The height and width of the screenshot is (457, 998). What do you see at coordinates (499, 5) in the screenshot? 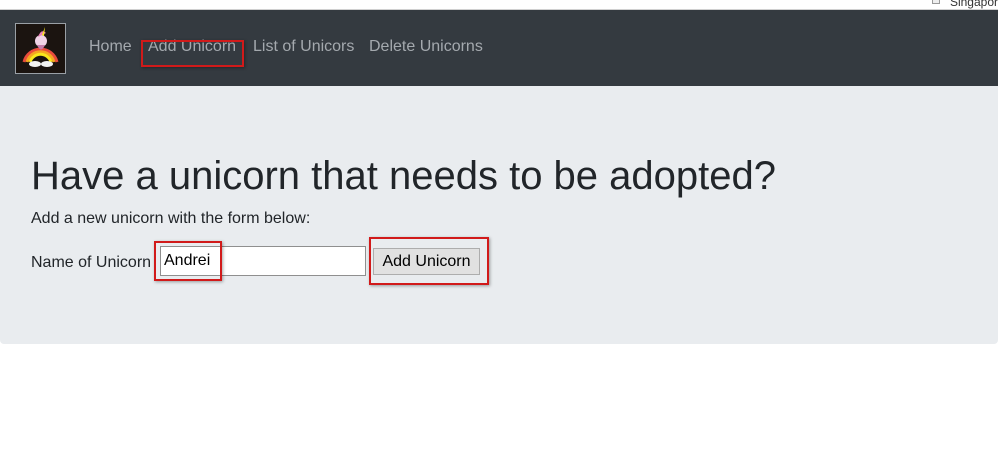
I see `browser-top-strip: Singapor` at bounding box center [499, 5].